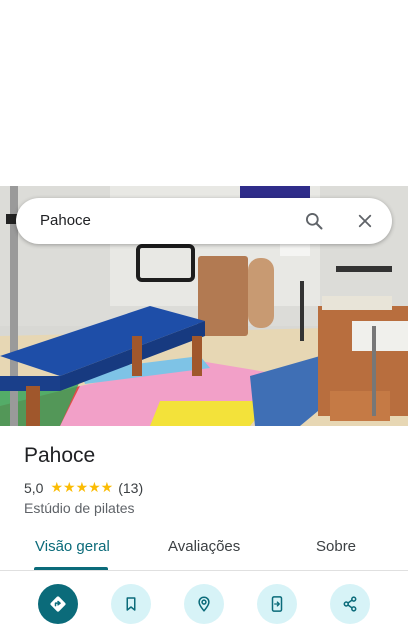 The image size is (408, 624). I want to click on tab-bar: Visão geral Avaliações Sobre, so click(204, 549).